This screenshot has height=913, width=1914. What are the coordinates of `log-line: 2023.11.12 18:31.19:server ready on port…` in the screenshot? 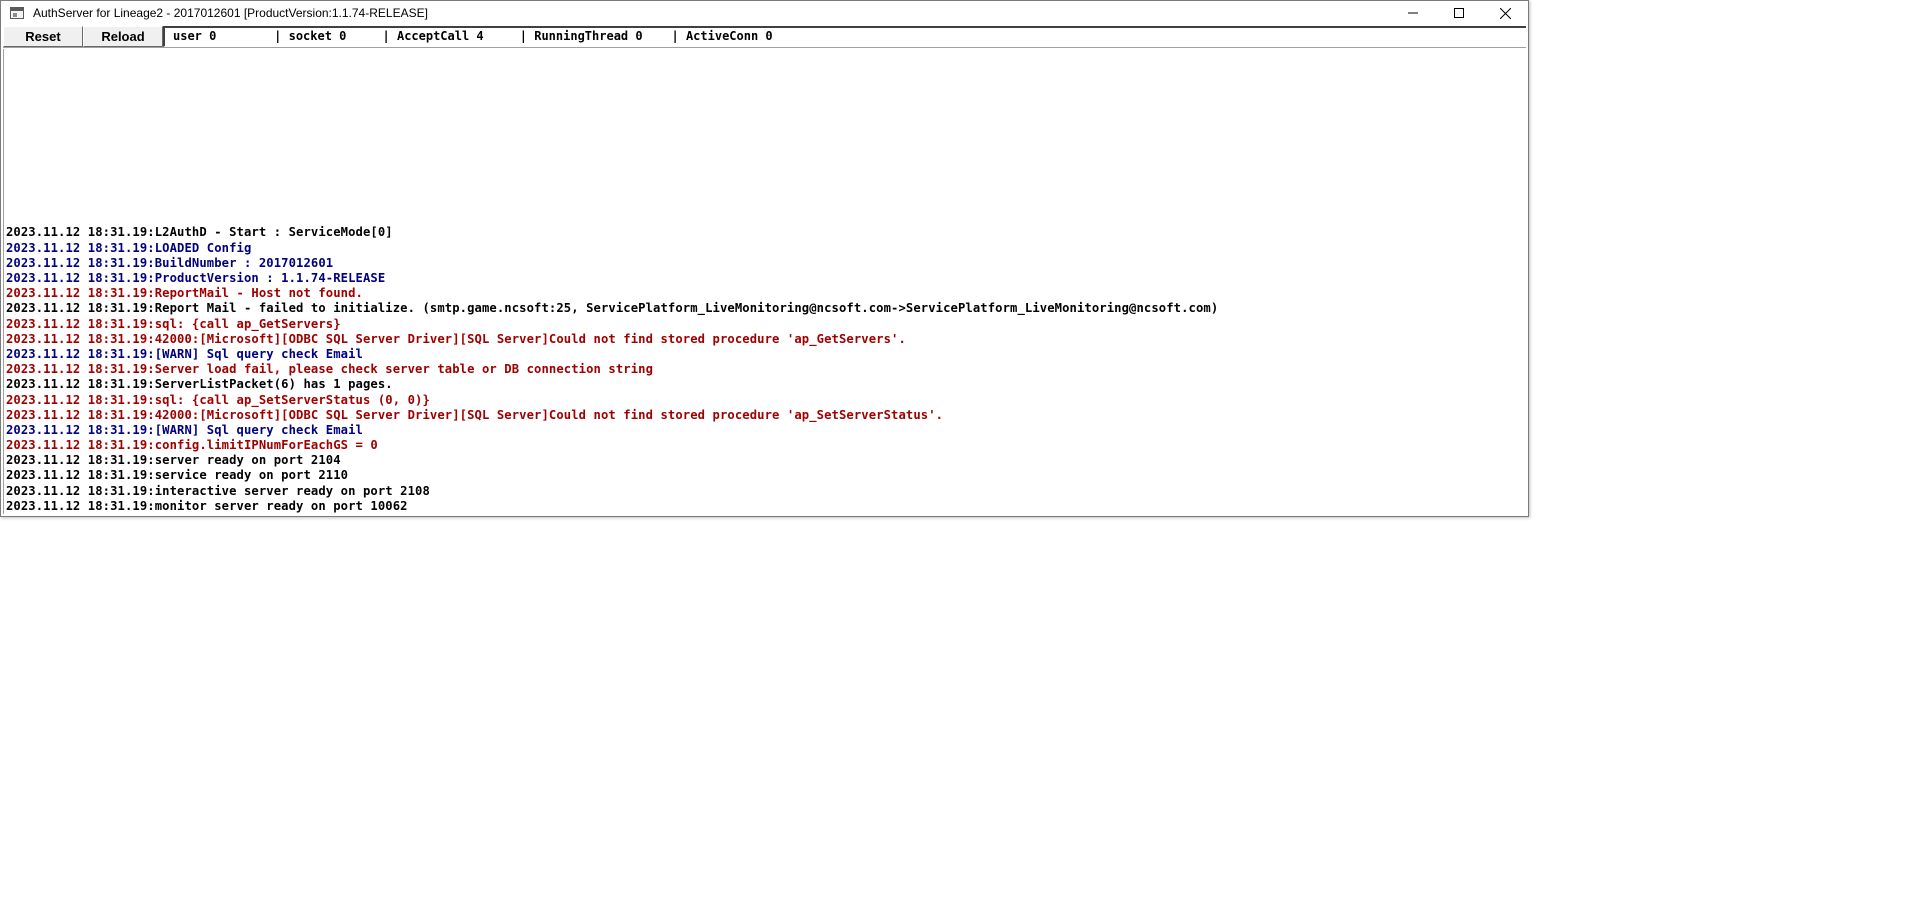 It's located at (173, 460).